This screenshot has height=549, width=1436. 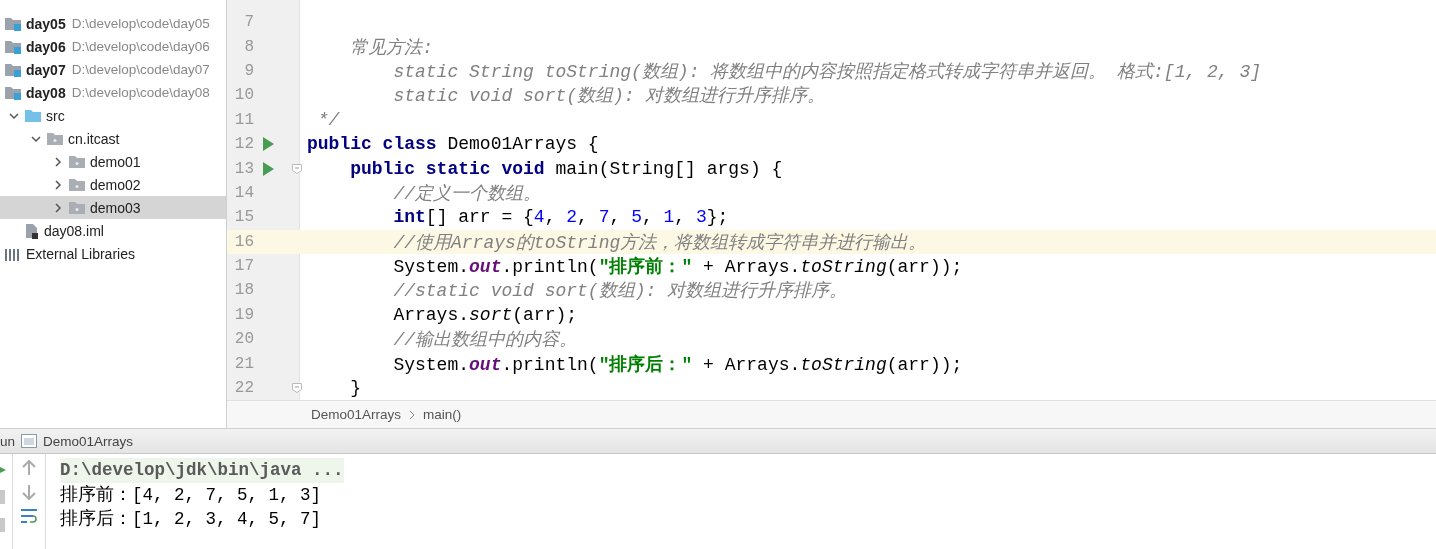 I want to click on module-path: D:\develop\code\day07, so click(x=140, y=69).